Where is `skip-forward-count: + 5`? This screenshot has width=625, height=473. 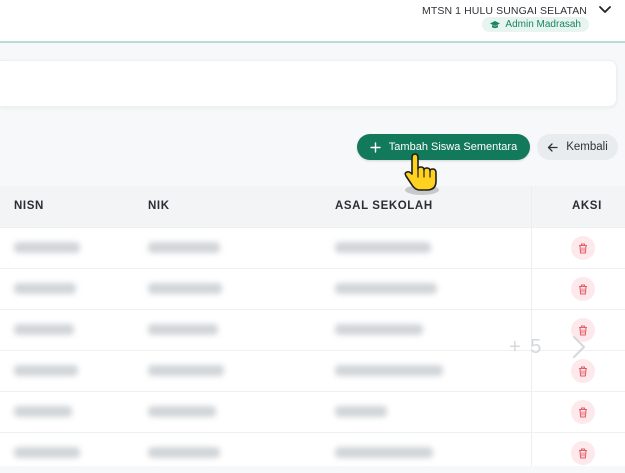
skip-forward-count: + 5 is located at coordinates (526, 347).